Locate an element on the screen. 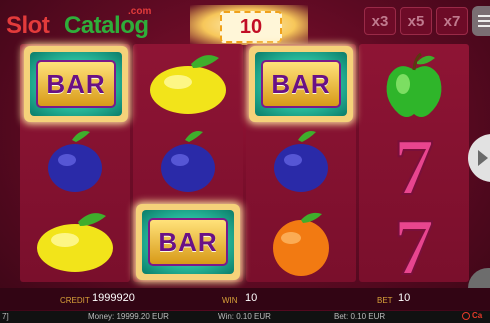 This screenshot has width=490, height=323. footer-win: Win: 0.10 EUR is located at coordinates (244, 316).